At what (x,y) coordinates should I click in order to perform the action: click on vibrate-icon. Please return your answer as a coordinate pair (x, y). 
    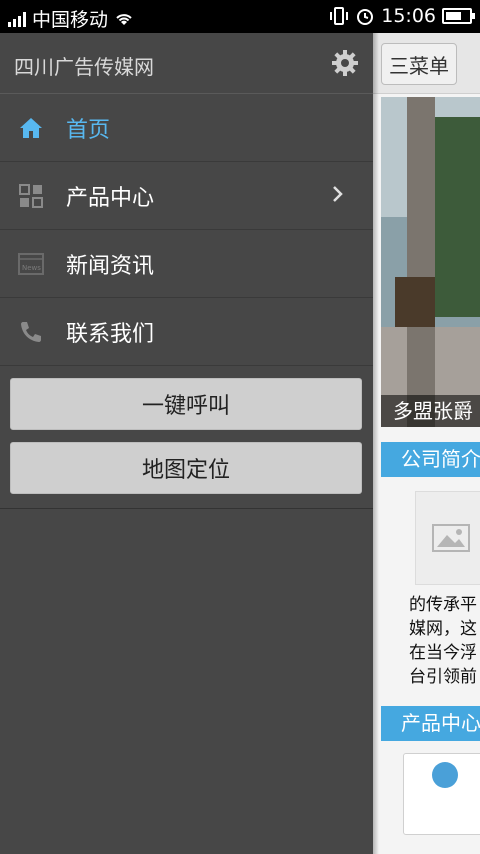
    Looking at the image, I should click on (339, 16).